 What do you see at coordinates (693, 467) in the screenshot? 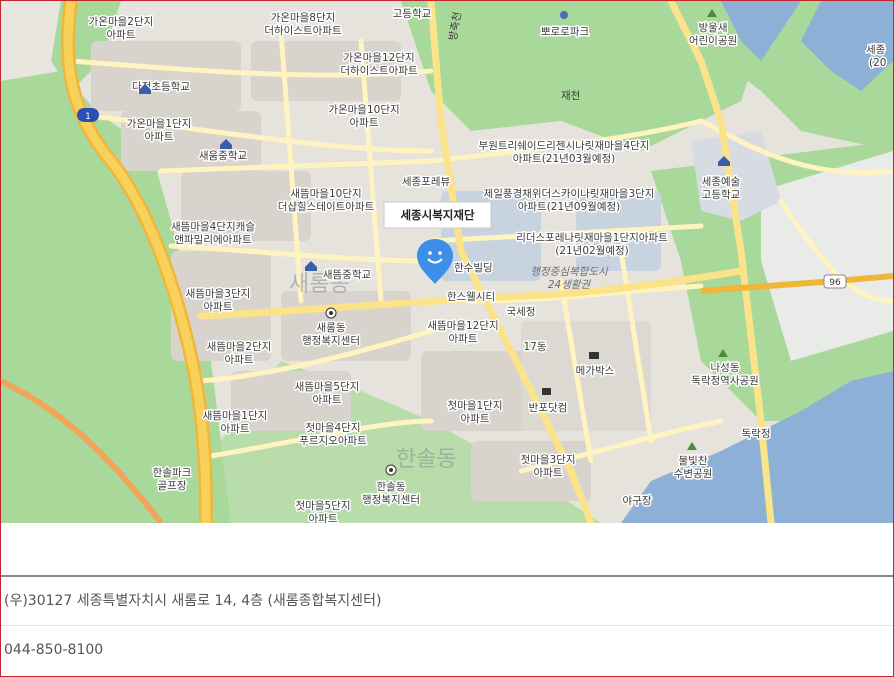
I see `label-mulbitchan: 물빛찬 수변공원` at bounding box center [693, 467].